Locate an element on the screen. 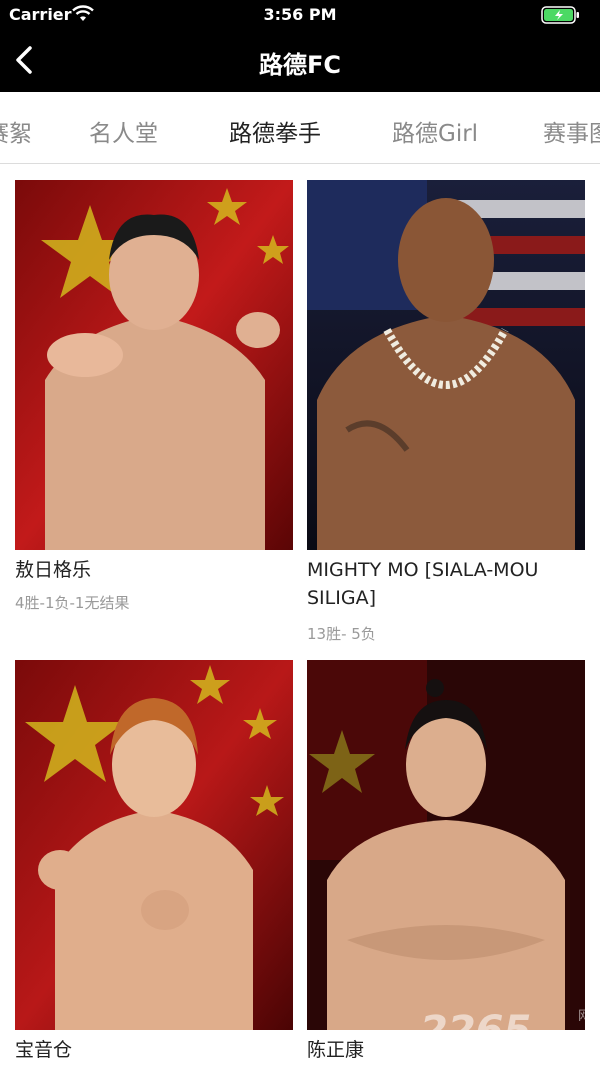 The width and height of the screenshot is (600, 1066). svg-text: 网 is located at coordinates (584, 1016).